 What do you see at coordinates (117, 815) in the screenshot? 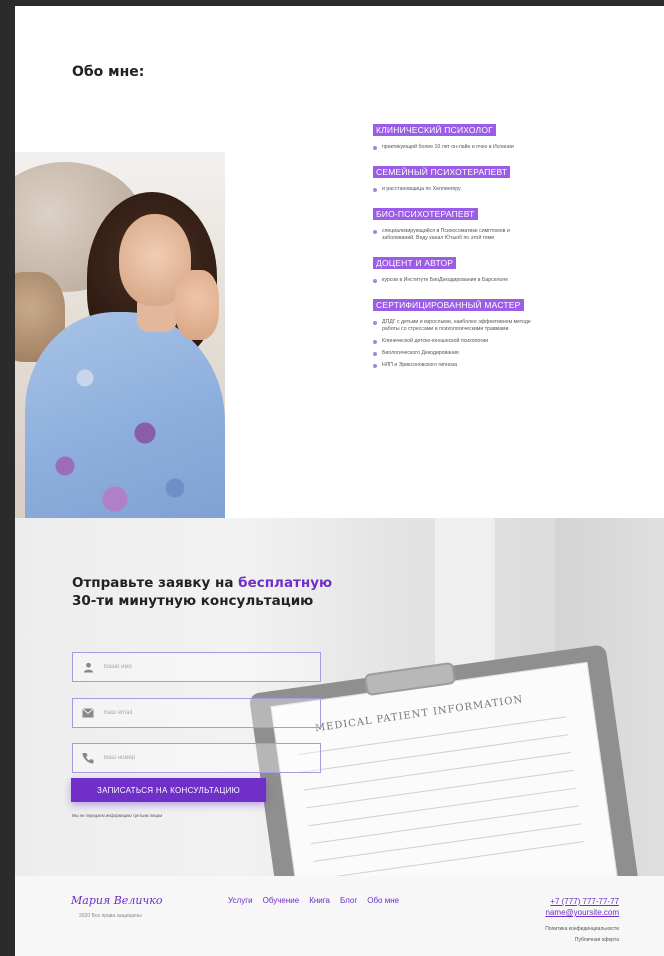
I see `privacy-disclaimer: Мы не передаем информацию третьим лицам` at bounding box center [117, 815].